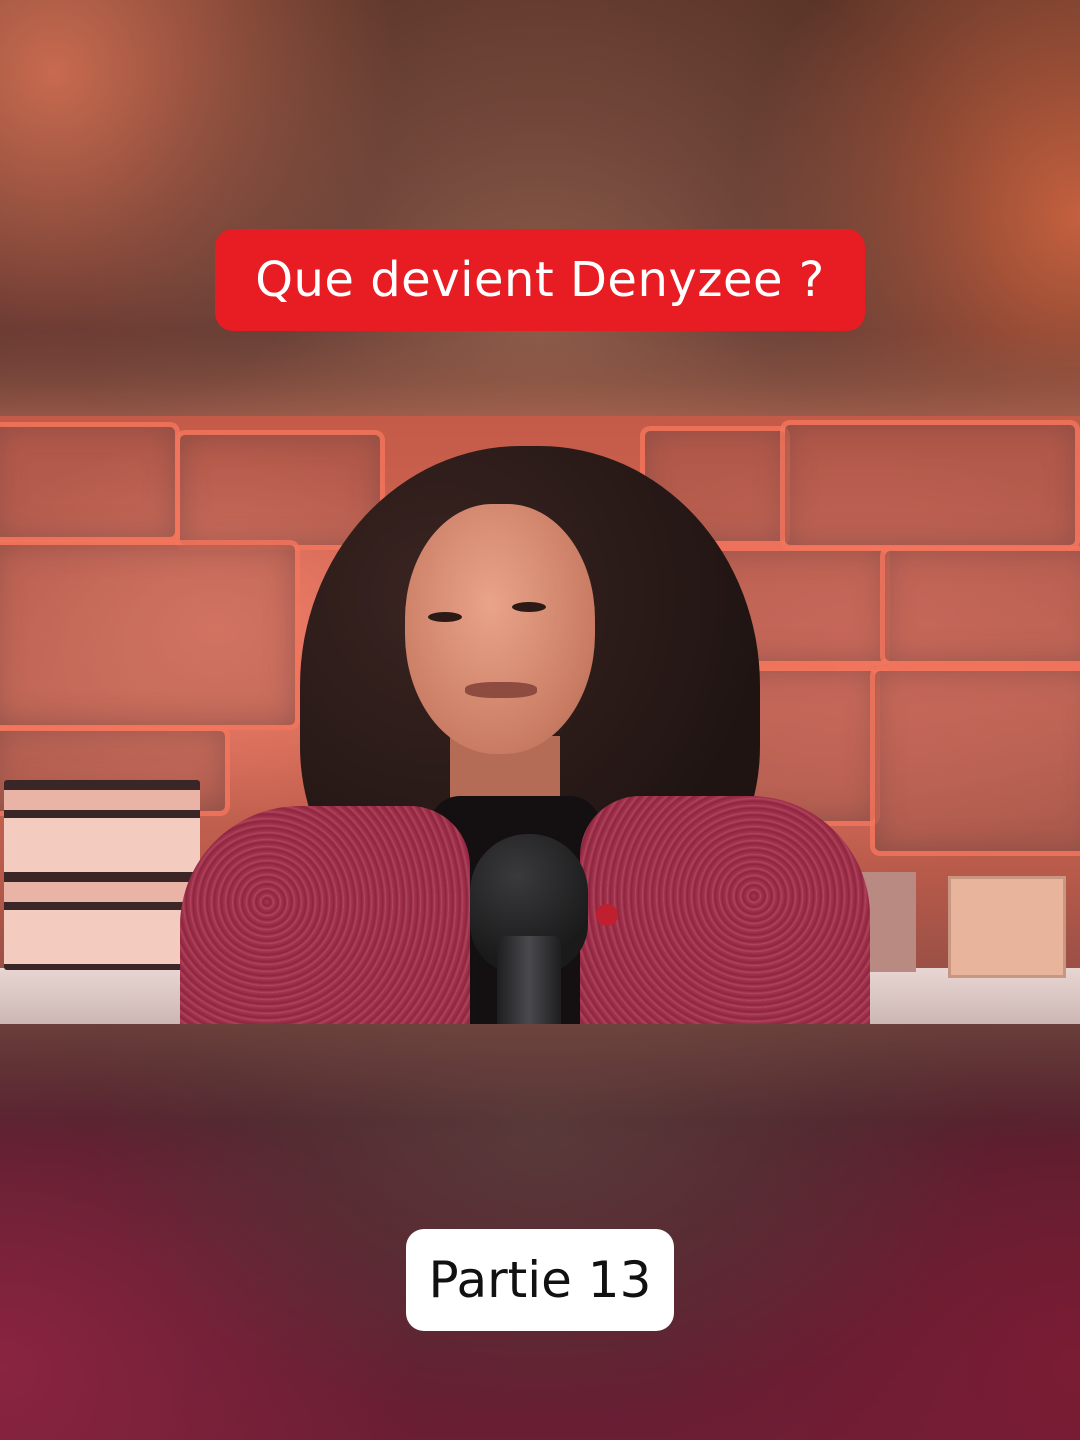  What do you see at coordinates (102, 875) in the screenshot?
I see `book-stack` at bounding box center [102, 875].